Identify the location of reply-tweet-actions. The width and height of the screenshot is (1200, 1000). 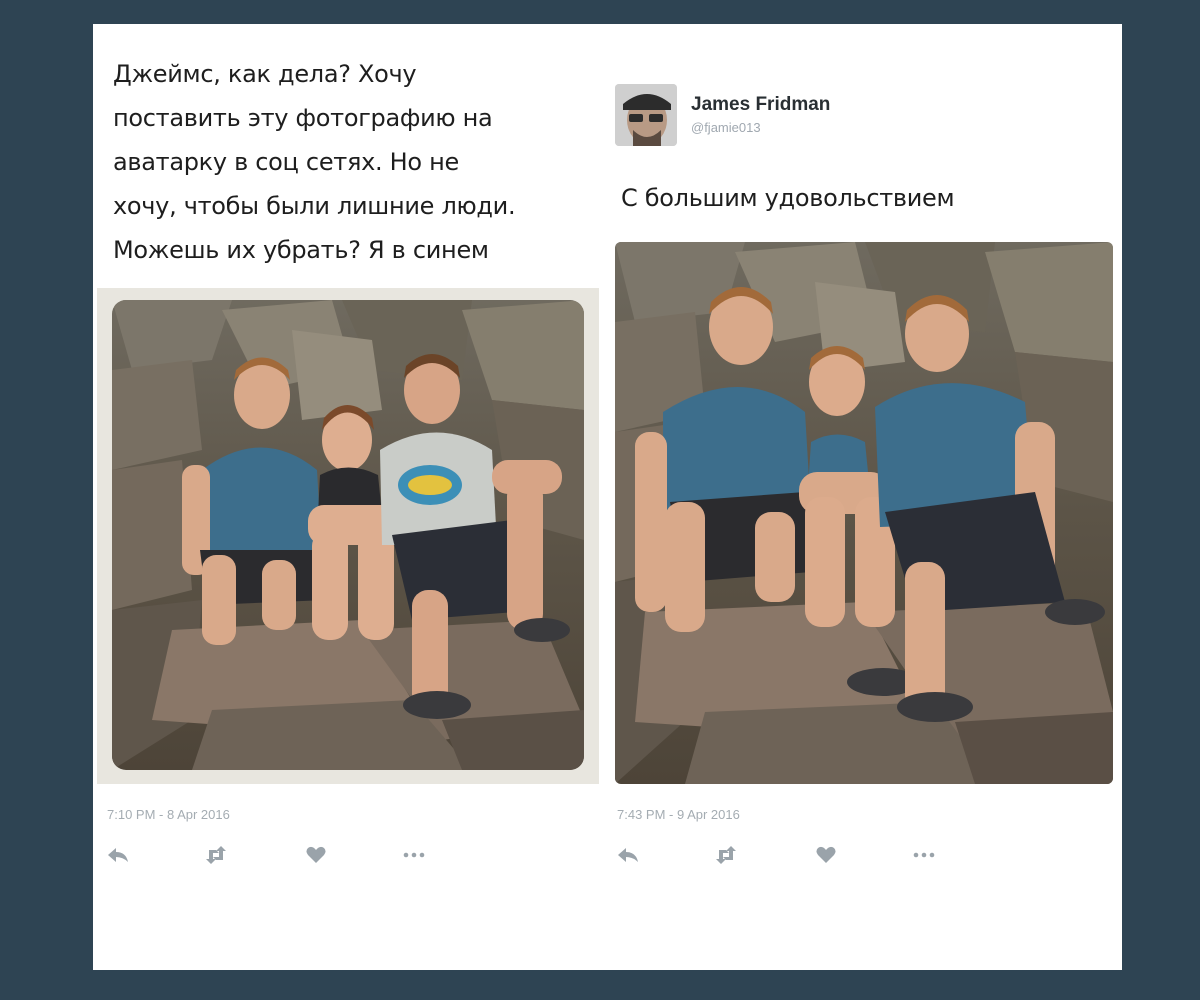
(785, 855).